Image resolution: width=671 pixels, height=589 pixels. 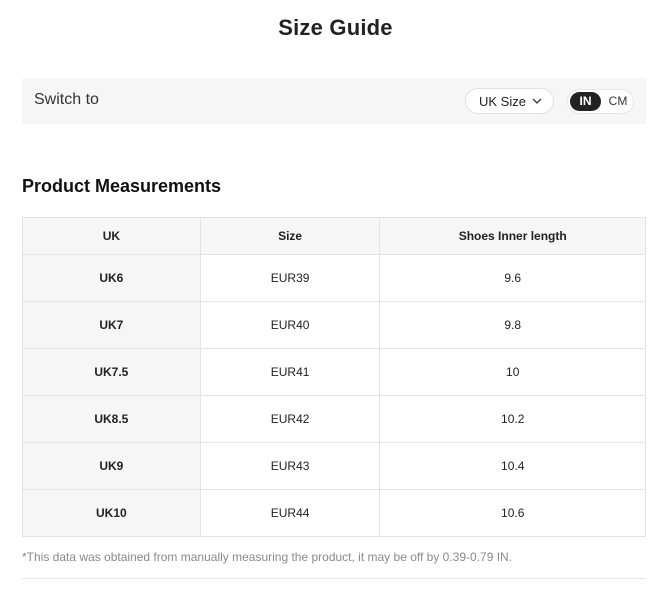 What do you see at coordinates (111, 236) in the screenshot?
I see `column-header: UK` at bounding box center [111, 236].